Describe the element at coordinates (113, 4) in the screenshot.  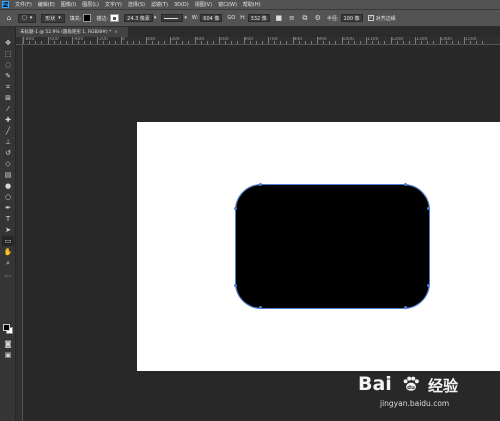
I see `menu-type: 文字(Y)` at that location.